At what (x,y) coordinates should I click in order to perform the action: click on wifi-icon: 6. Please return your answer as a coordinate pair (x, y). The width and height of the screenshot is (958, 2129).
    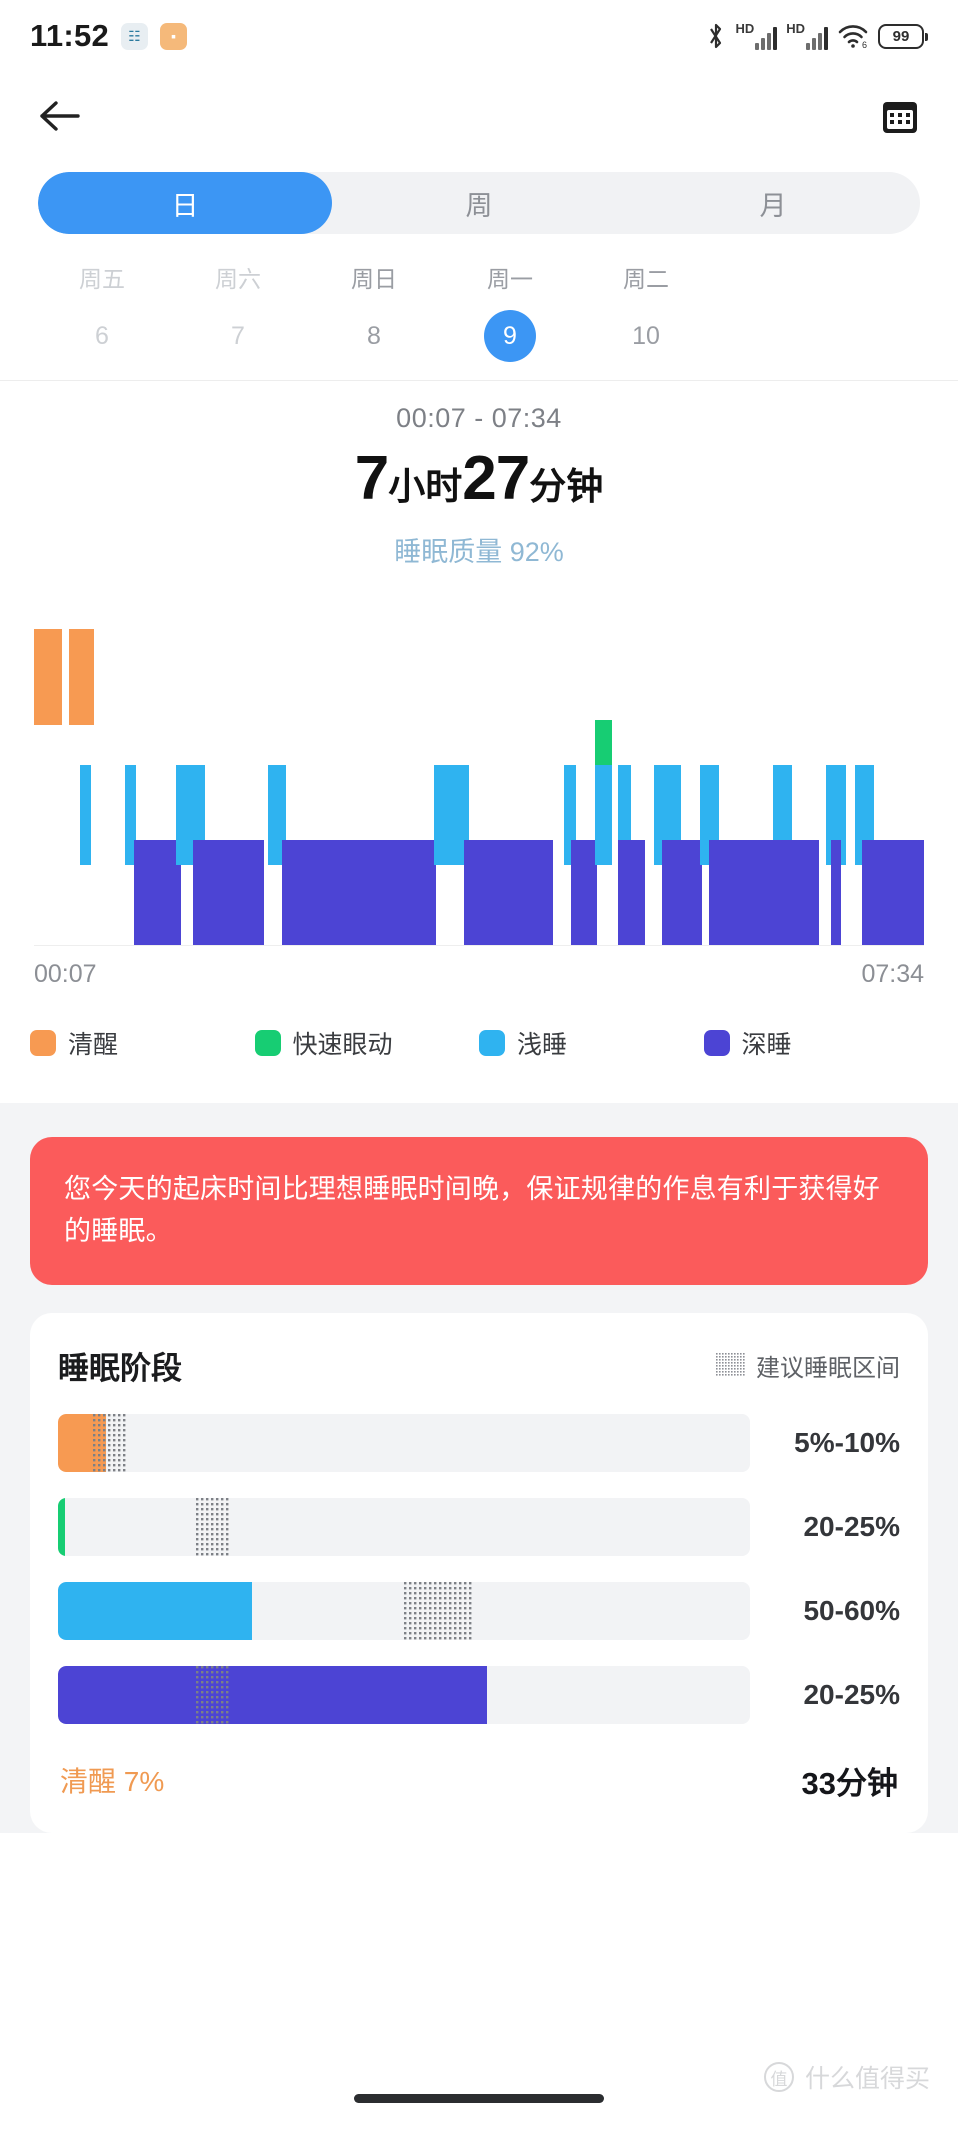
    Looking at the image, I should click on (853, 36).